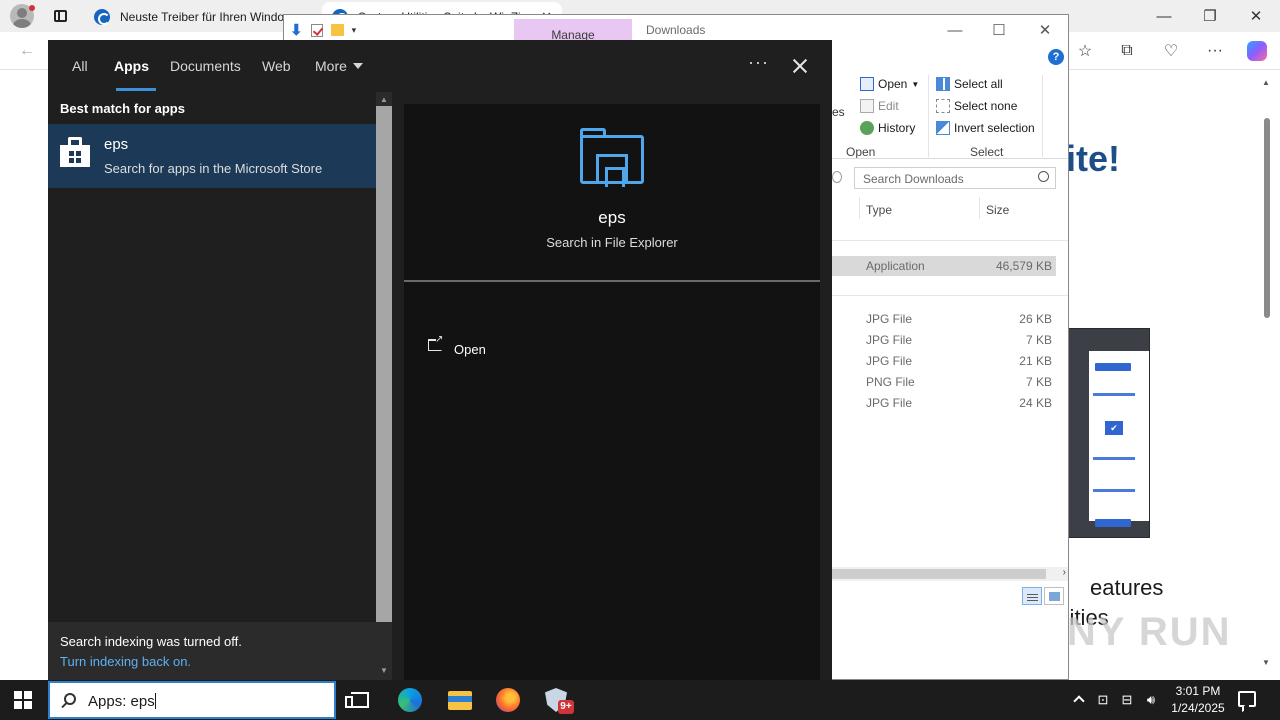  What do you see at coordinates (316, 30) in the screenshot?
I see `properties-check-icon` at bounding box center [316, 30].